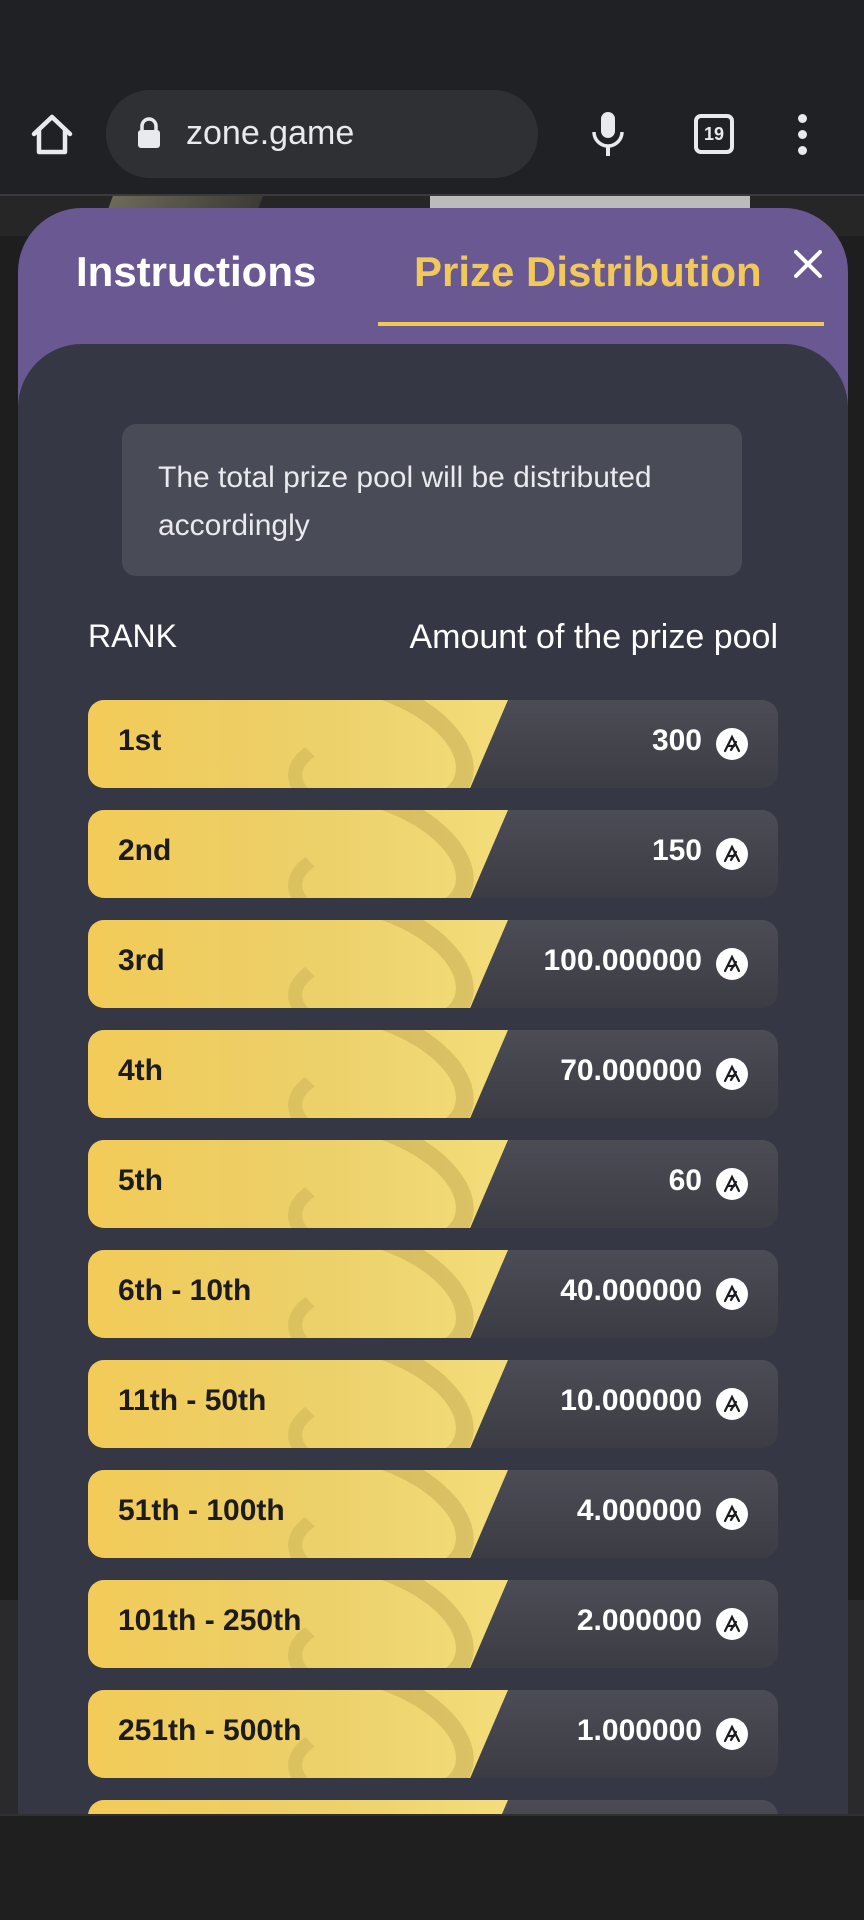 The width and height of the screenshot is (864, 1920). Describe the element at coordinates (808, 264) in the screenshot. I see `close-icon` at that location.